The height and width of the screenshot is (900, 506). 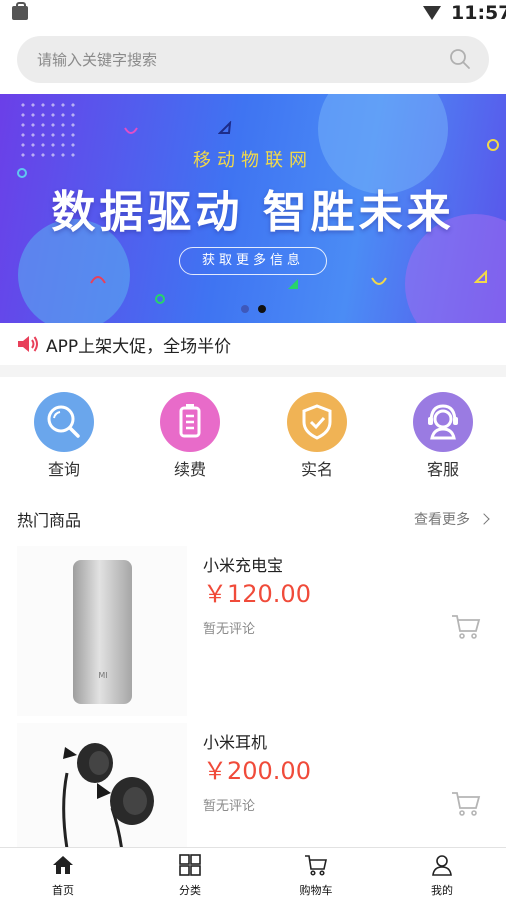 What do you see at coordinates (28, 344) in the screenshot?
I see `speaker-icon` at bounding box center [28, 344].